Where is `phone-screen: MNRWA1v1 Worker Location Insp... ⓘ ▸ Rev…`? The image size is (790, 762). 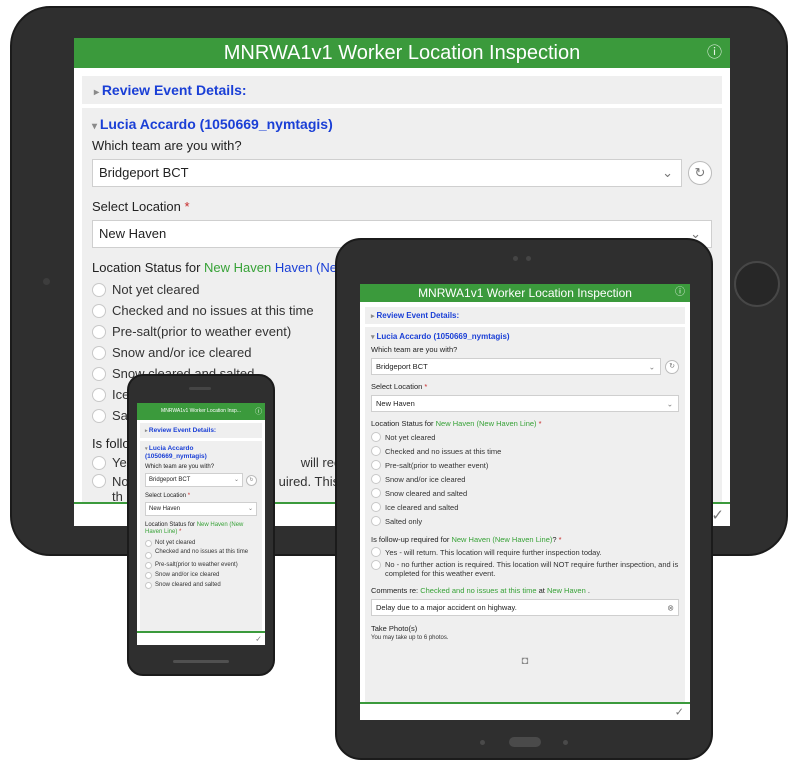 phone-screen: MNRWA1v1 Worker Location Insp... ⓘ ▸ Rev… is located at coordinates (201, 524).